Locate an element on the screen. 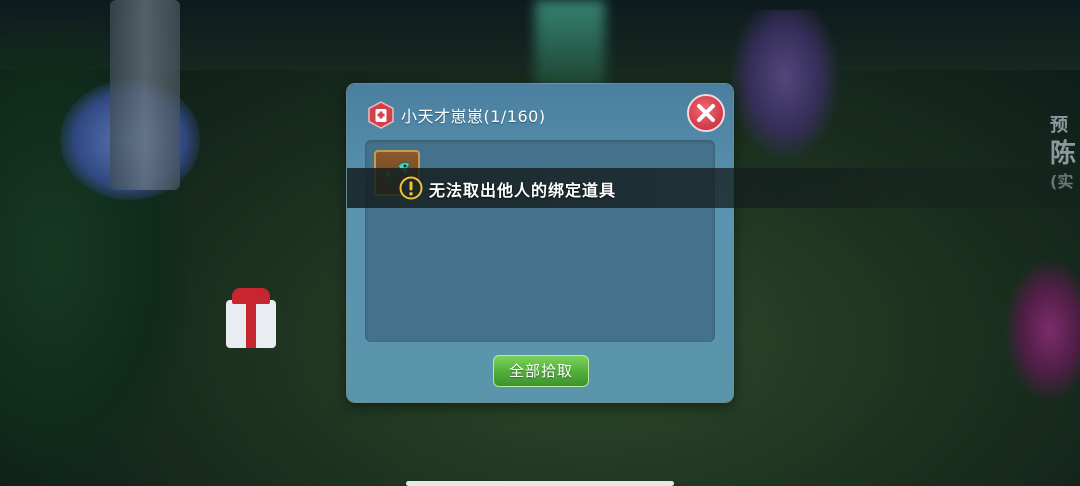  warning-icon is located at coordinates (411, 188).